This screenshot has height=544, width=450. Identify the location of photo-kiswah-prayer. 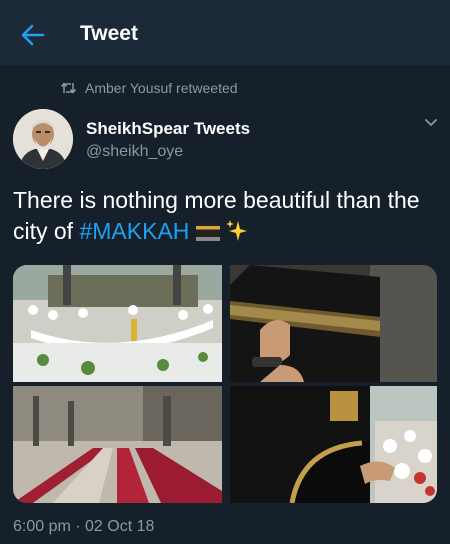
(333, 444).